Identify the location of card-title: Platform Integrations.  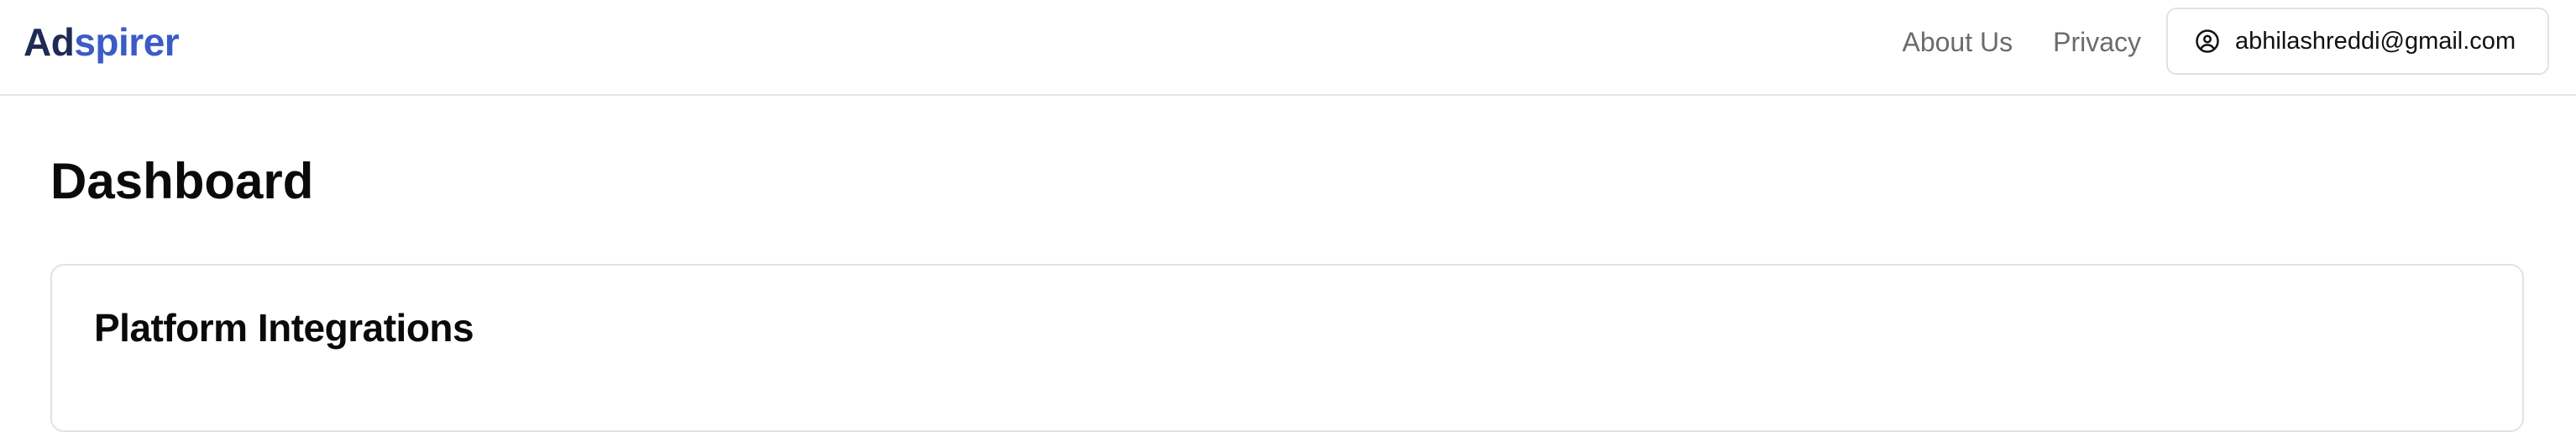
(284, 328).